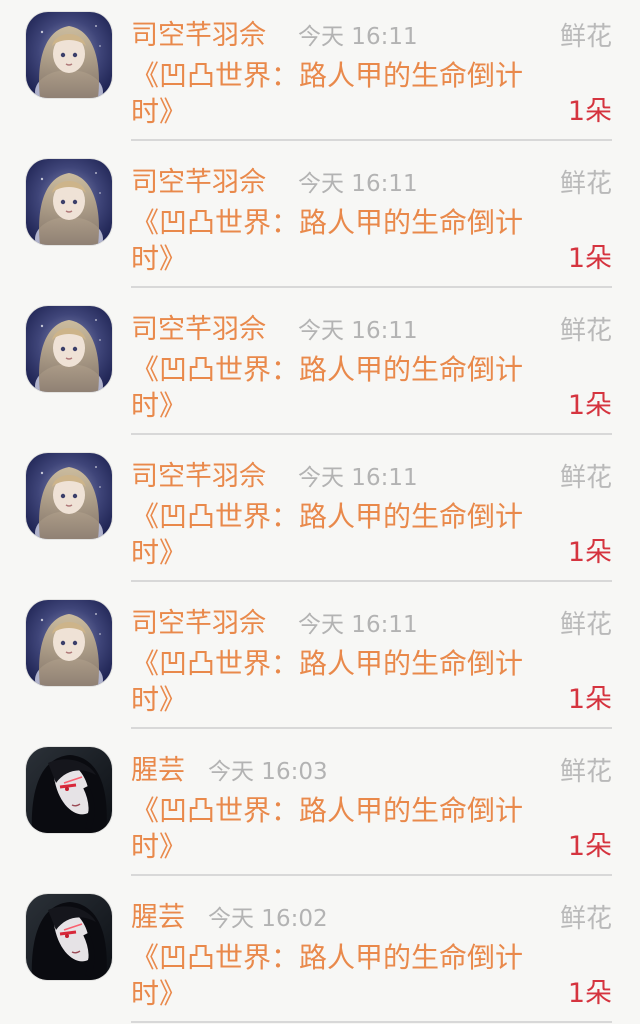  I want to click on timestamp: 今天 16:03, so click(268, 772).